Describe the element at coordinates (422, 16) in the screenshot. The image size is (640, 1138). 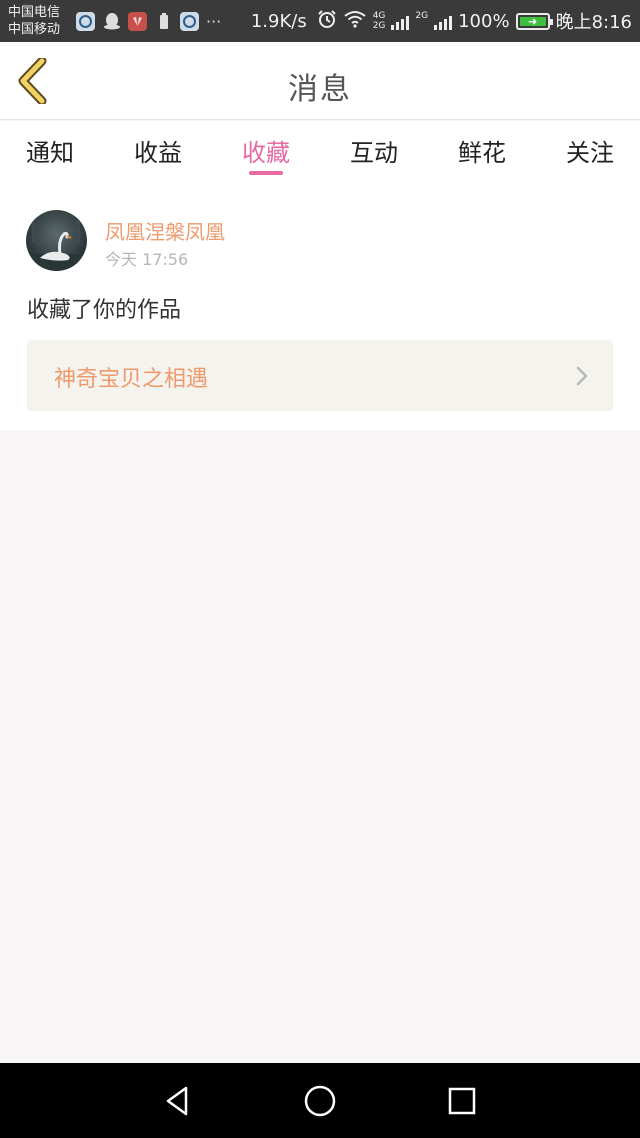
I see `sim2-2g-label: 2G` at that location.